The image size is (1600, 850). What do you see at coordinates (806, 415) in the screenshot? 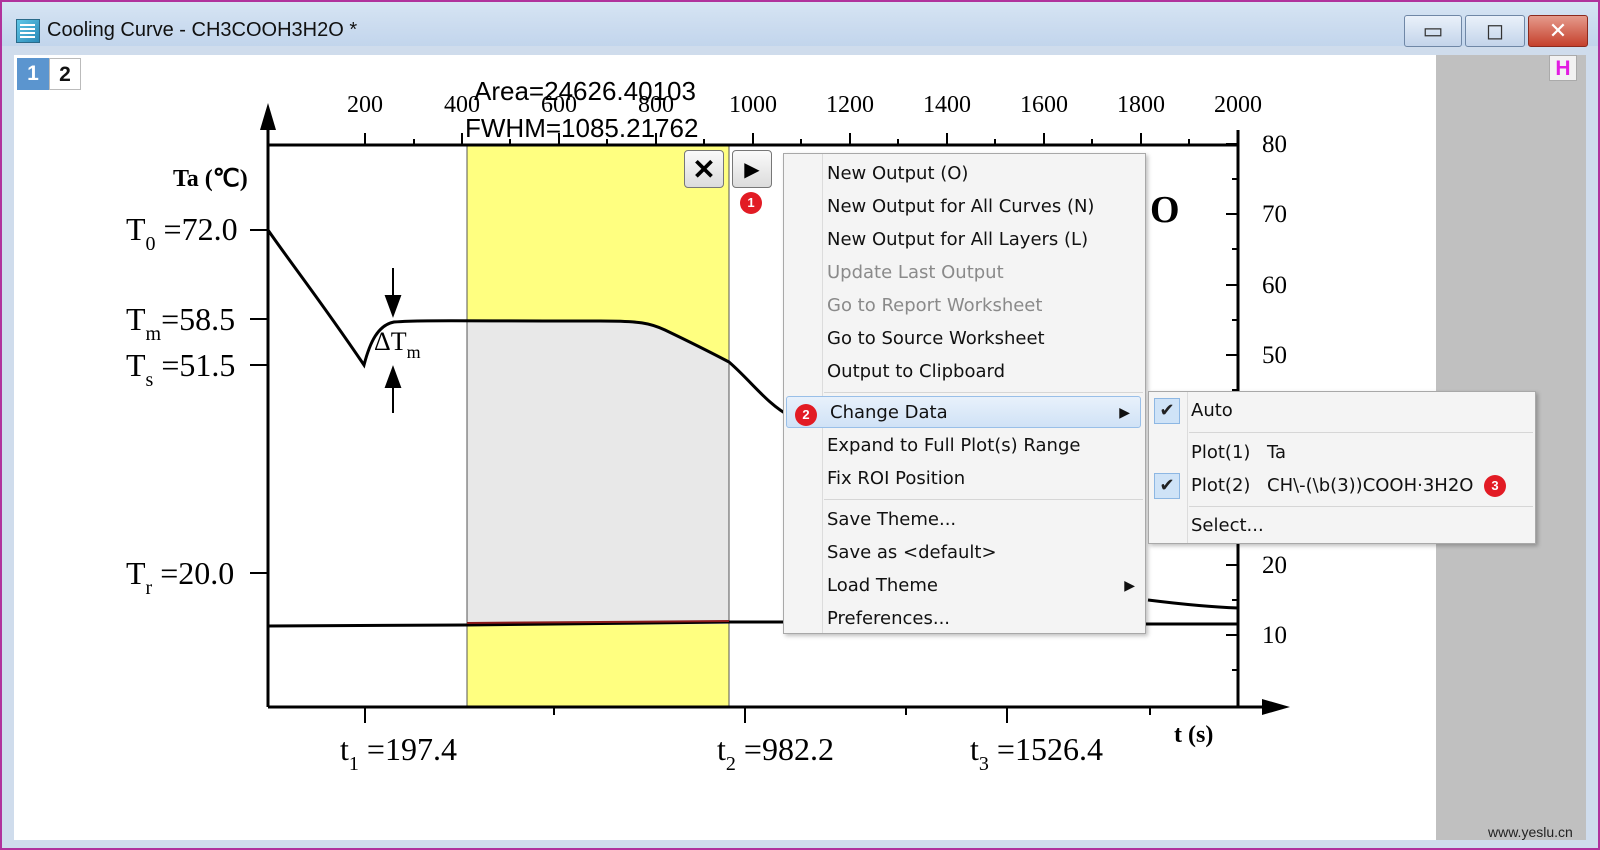
I see `step-badge-2: 2` at bounding box center [806, 415].